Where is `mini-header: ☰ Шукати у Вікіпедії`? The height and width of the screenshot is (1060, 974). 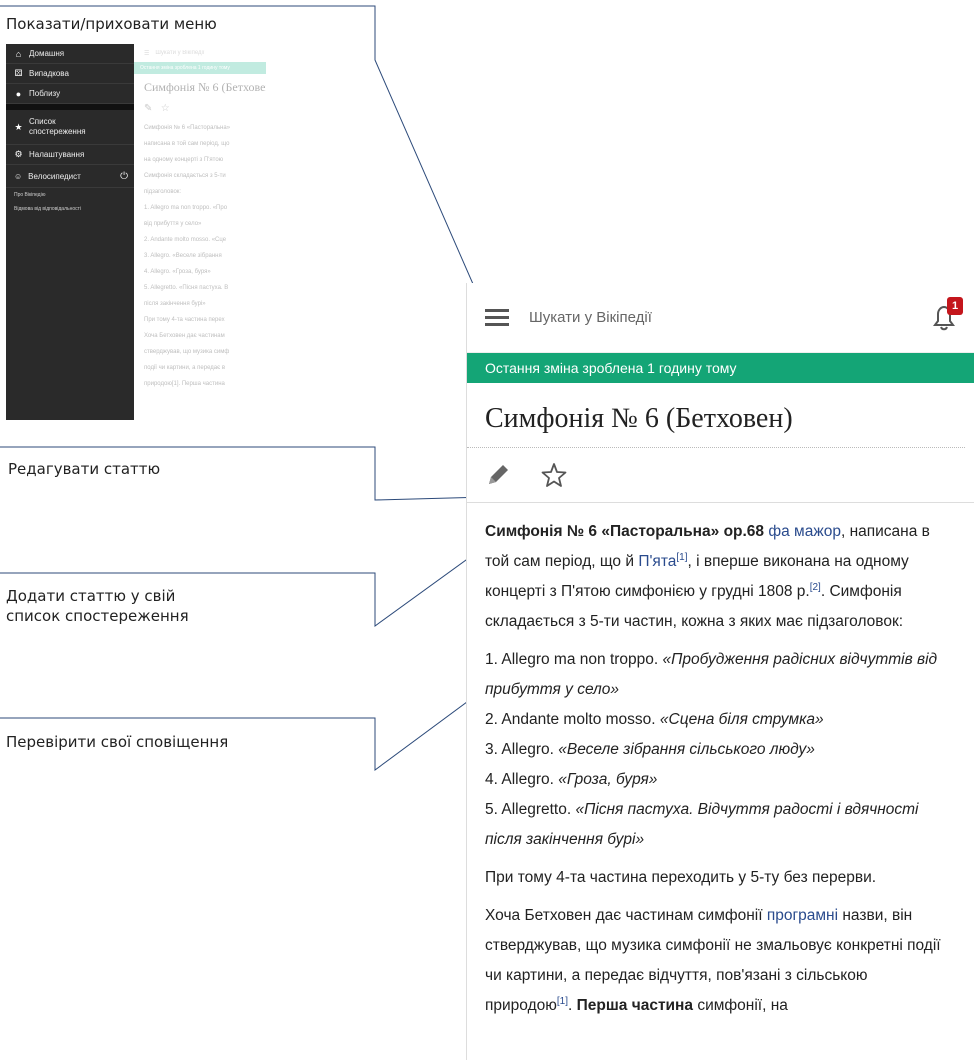
mini-header: ☰ Шукати у Вікіпедії is located at coordinates (200, 53).